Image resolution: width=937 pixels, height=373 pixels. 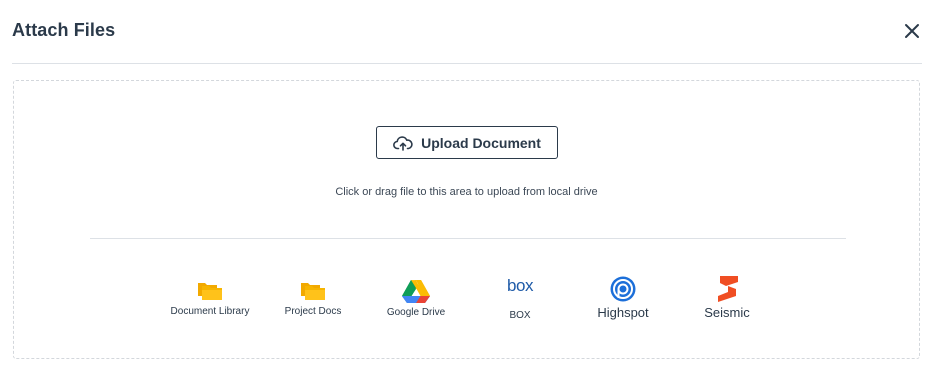 I want to click on close-button, so click(x=912, y=31).